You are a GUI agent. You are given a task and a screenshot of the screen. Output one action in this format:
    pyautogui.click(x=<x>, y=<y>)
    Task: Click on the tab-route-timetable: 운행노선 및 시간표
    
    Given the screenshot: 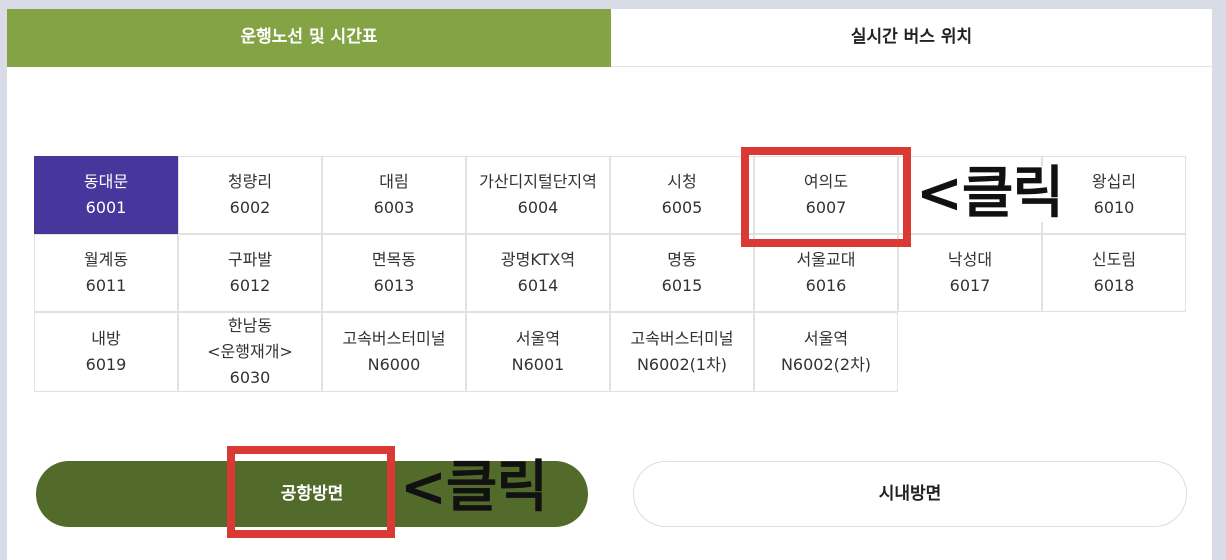 What is the action you would take?
    pyautogui.click(x=309, y=38)
    